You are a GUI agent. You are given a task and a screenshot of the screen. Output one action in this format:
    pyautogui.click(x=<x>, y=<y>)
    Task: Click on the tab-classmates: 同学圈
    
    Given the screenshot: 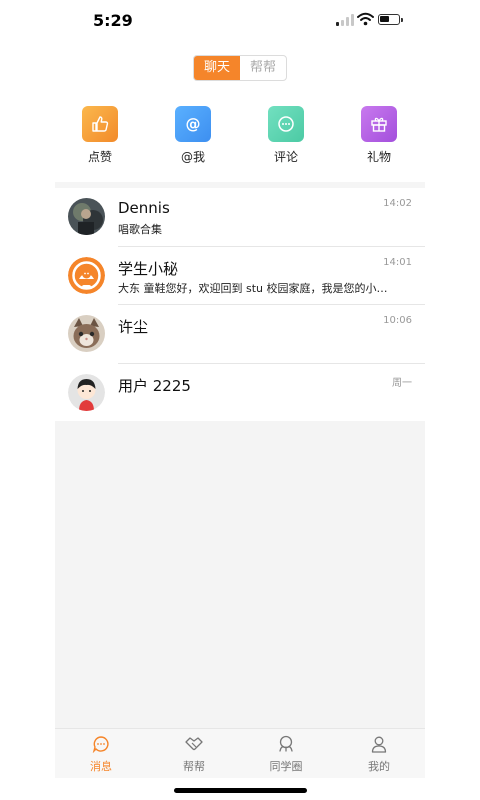 What is the action you would take?
    pyautogui.click(x=286, y=754)
    